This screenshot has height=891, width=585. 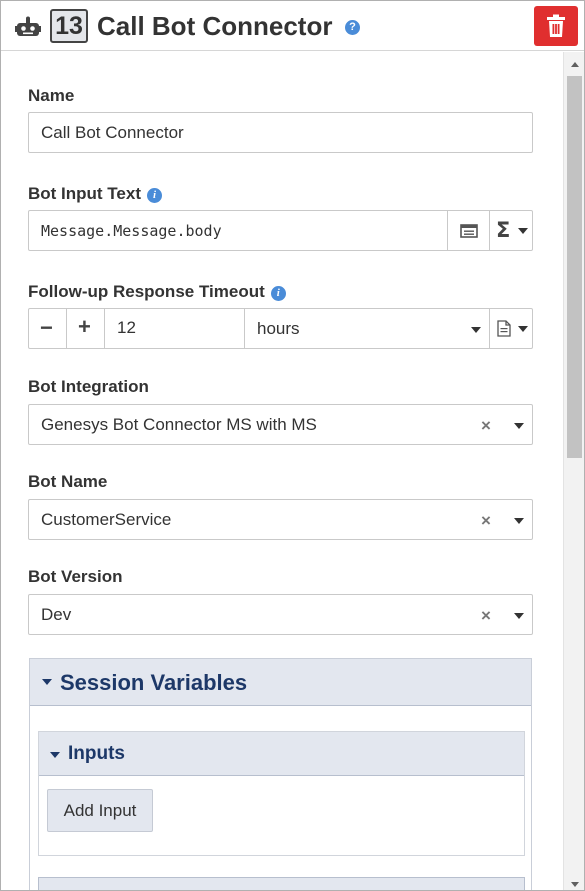 What do you see at coordinates (84, 193) in the screenshot?
I see `bot-input-text-label-text: Bot Input Text` at bounding box center [84, 193].